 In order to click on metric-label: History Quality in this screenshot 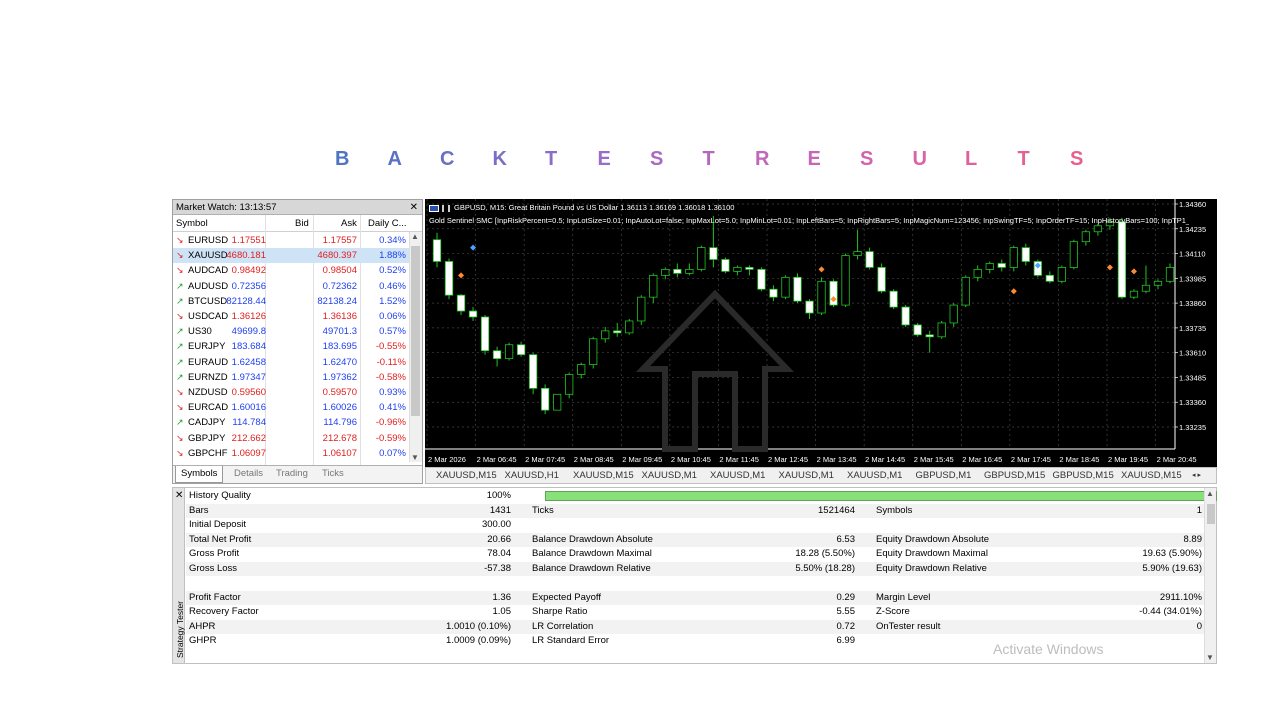, I will do `click(220, 495)`.